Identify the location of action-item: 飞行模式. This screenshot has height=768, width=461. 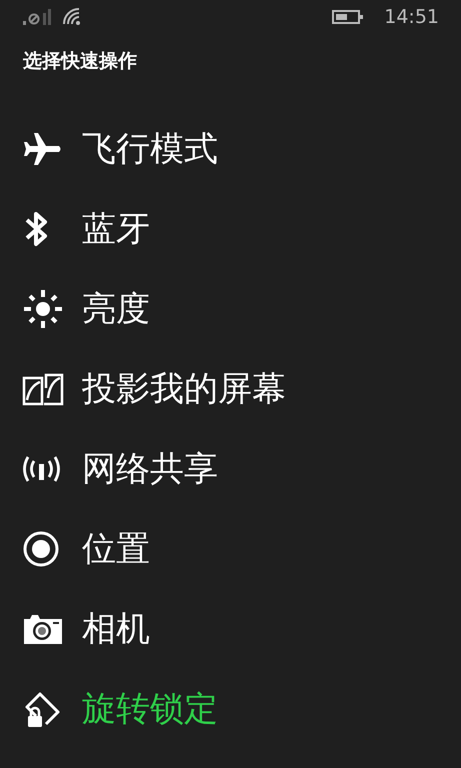
(230, 149).